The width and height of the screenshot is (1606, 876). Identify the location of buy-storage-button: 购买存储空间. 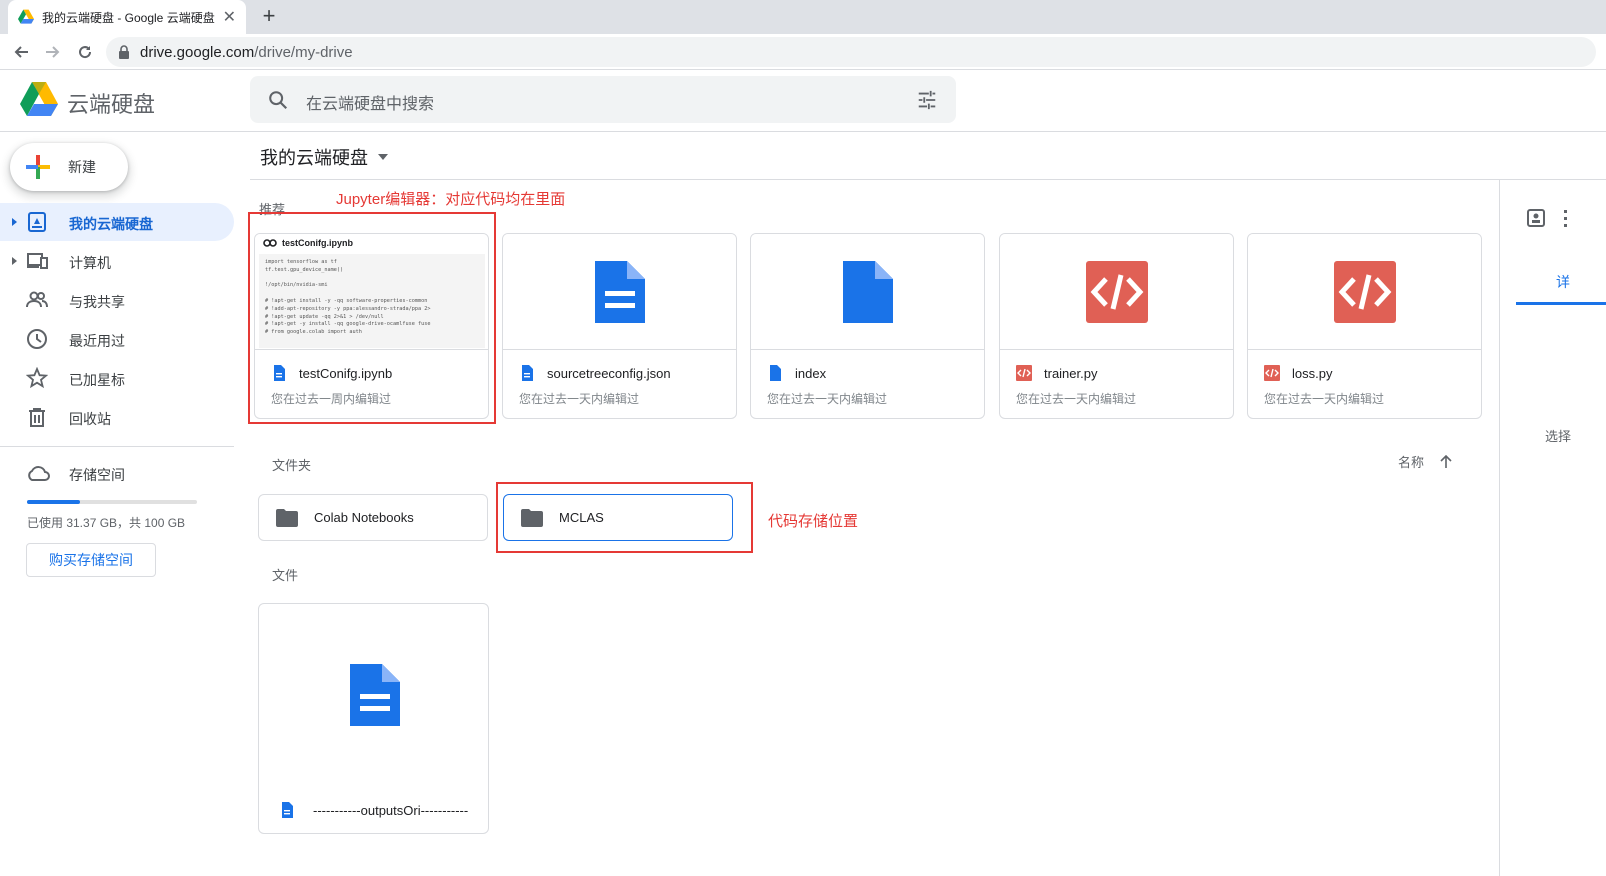
(91, 560).